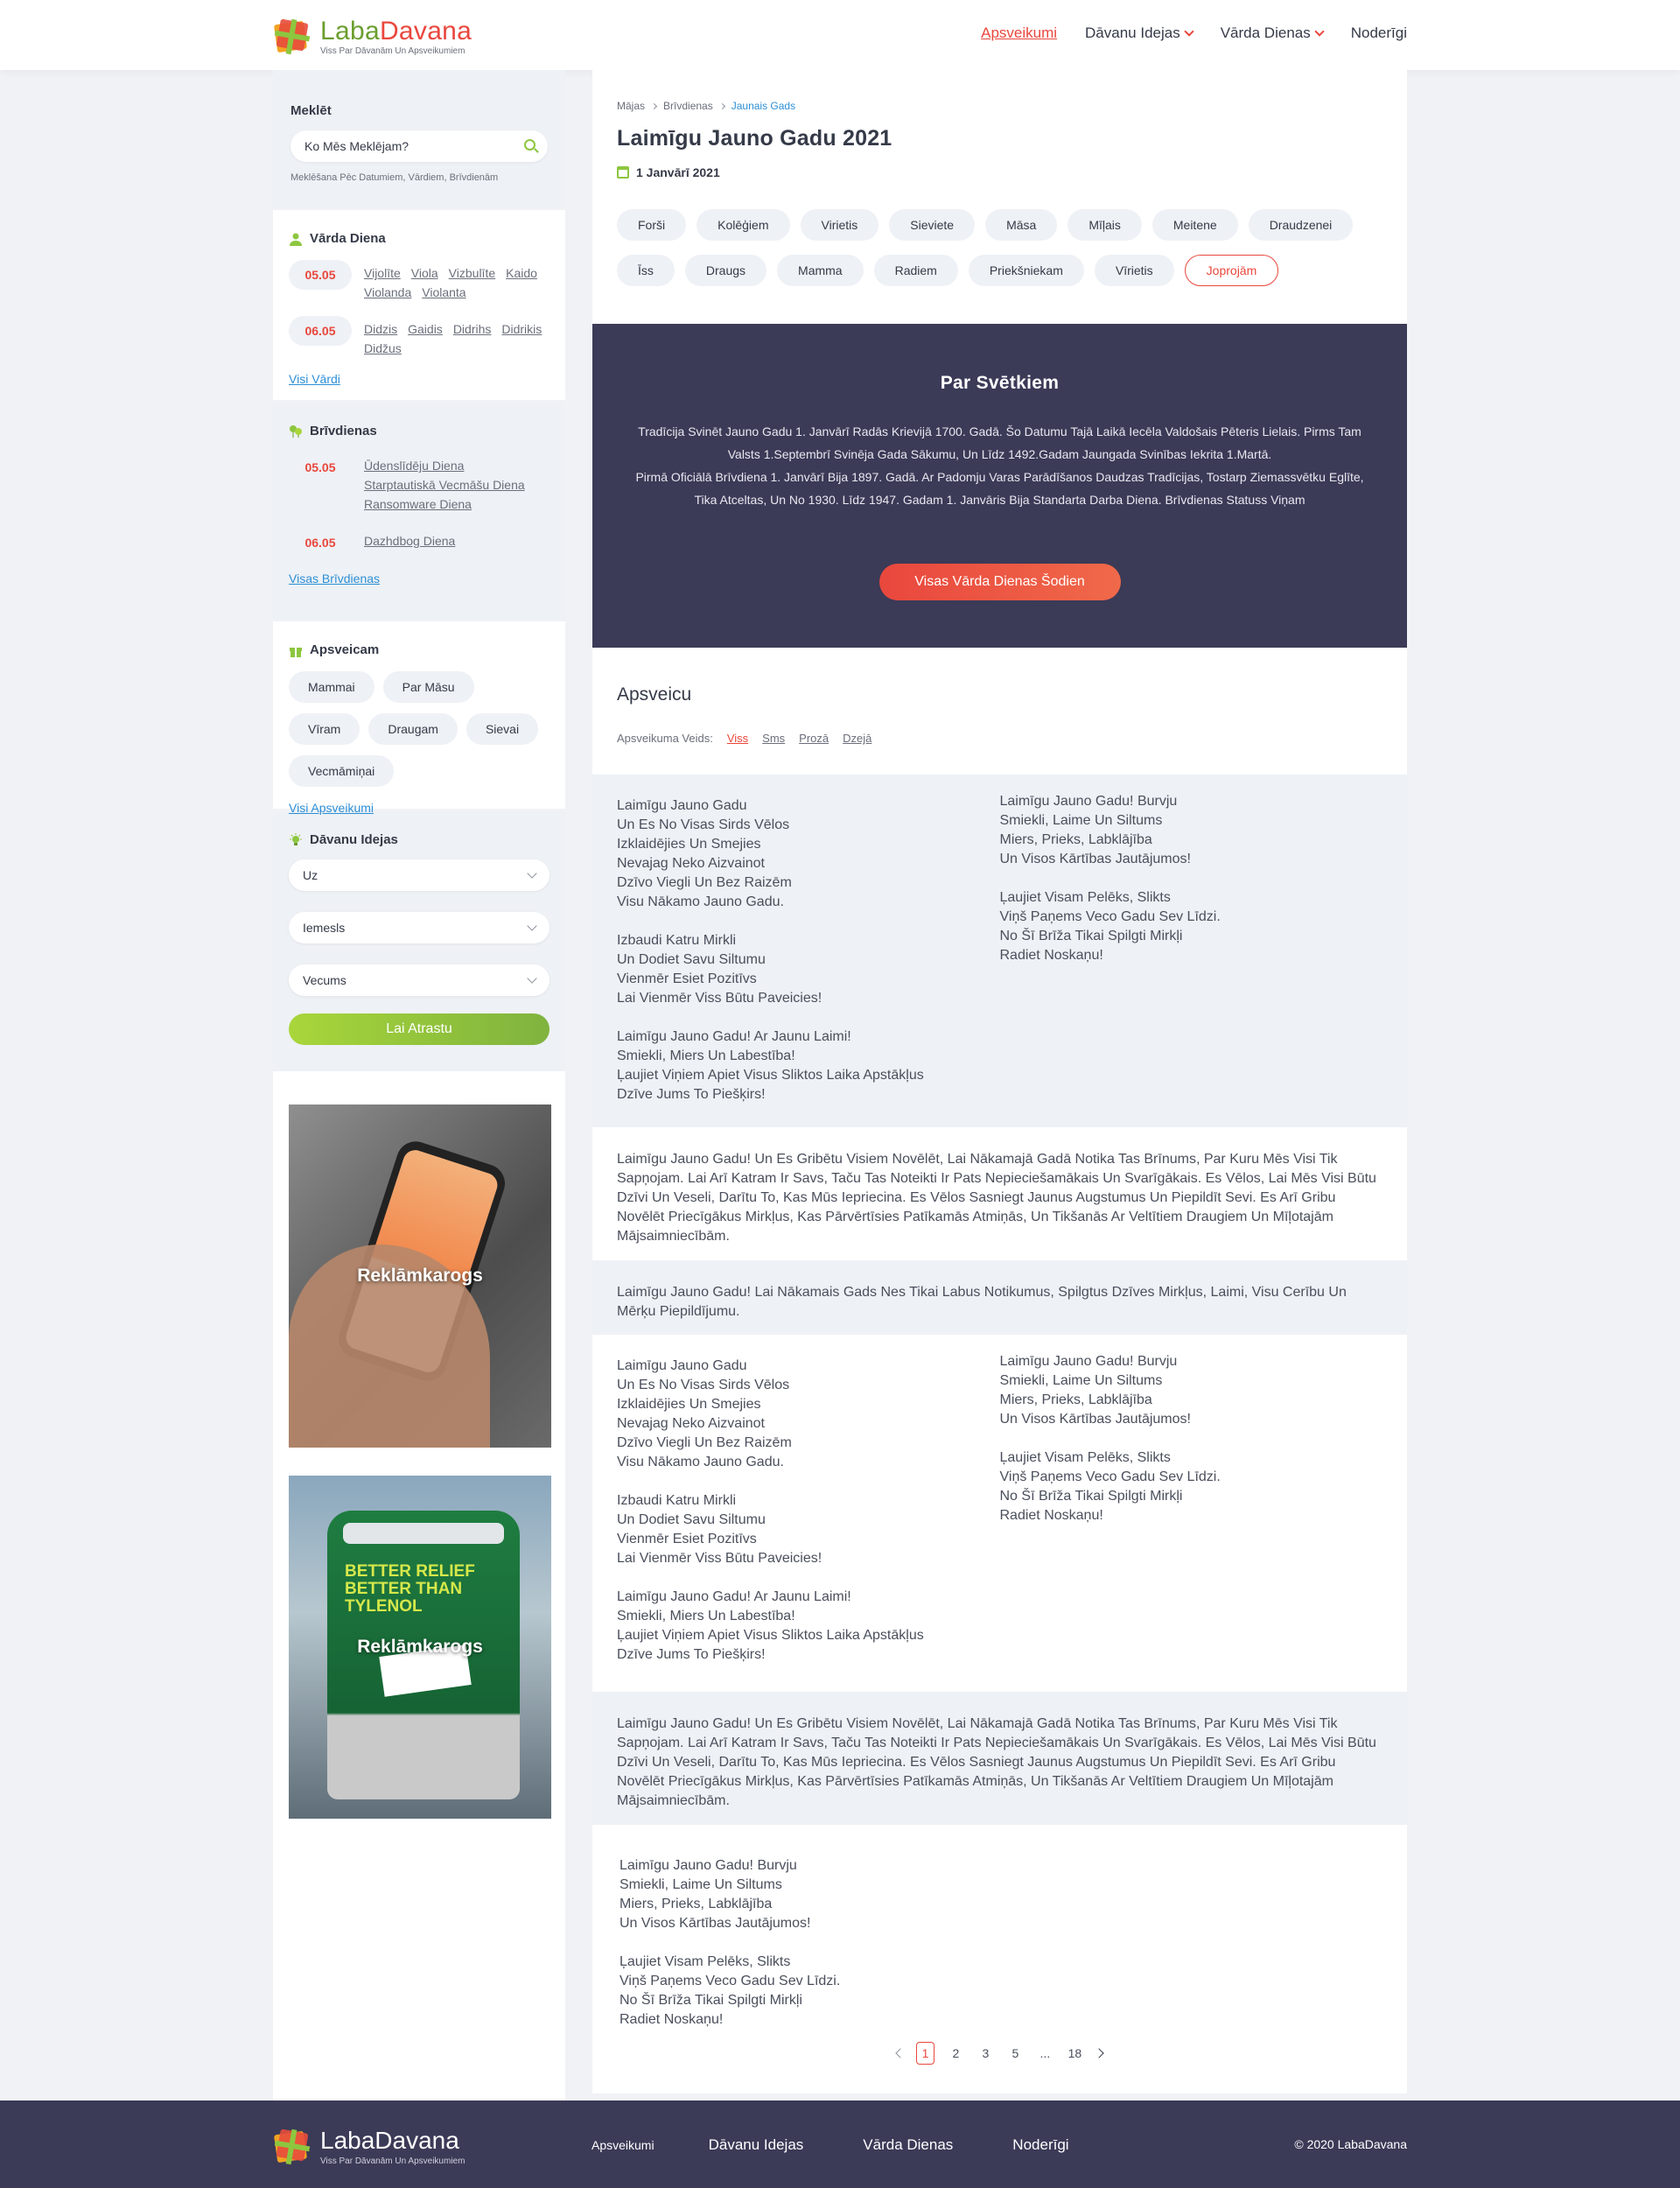 This screenshot has width=1680, height=2188. Describe the element at coordinates (688, 106) in the screenshot. I see `breadcrumb-holidays: Brīvdienas` at that location.